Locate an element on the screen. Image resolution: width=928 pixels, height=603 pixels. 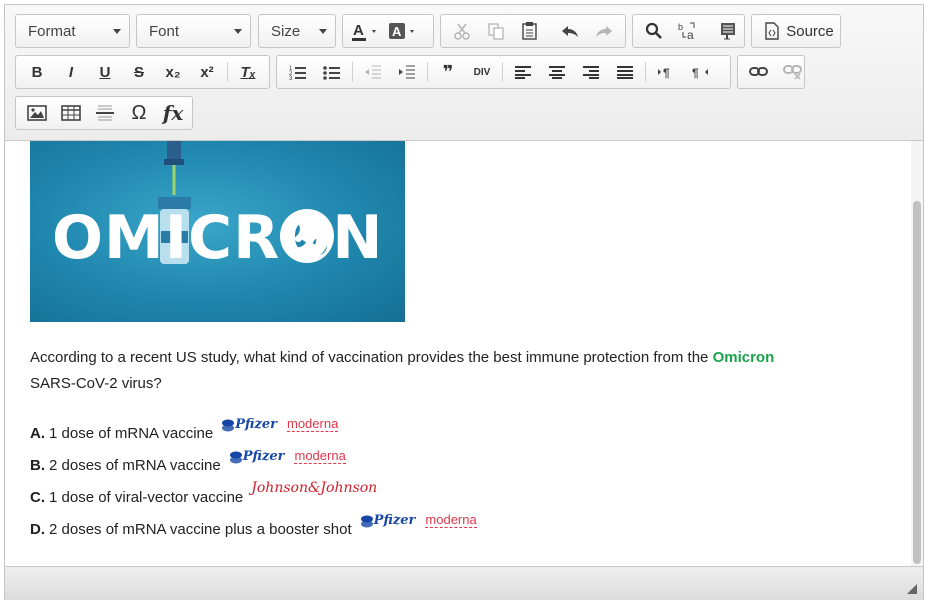
unlink-button is located at coordinates (793, 72).